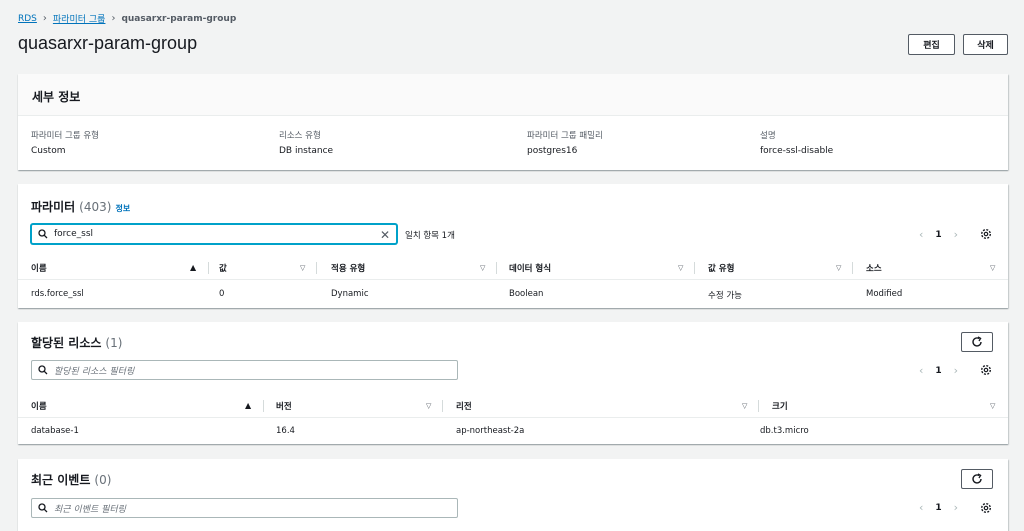 The image size is (1024, 531). What do you see at coordinates (114, 343) in the screenshot?
I see `resources-count: (1)` at bounding box center [114, 343].